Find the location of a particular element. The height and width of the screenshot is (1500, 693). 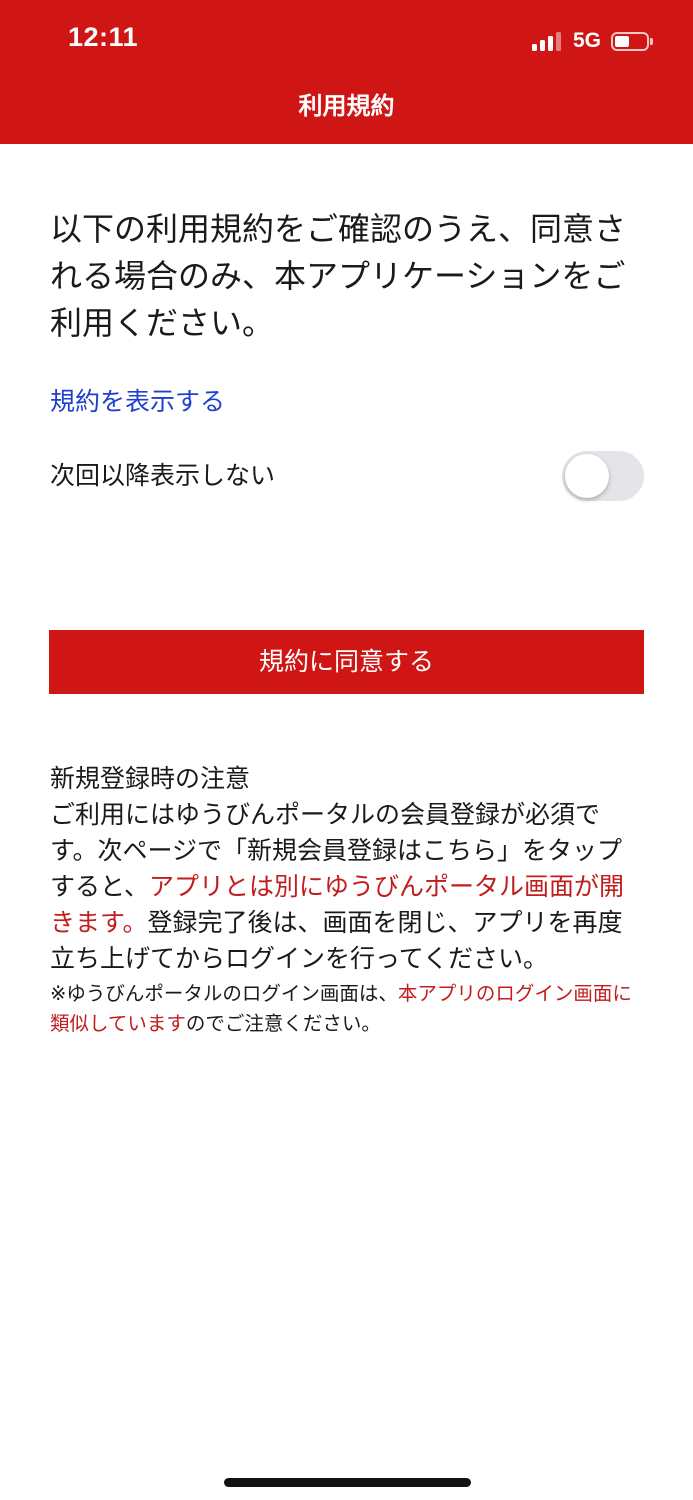

view-terms-link: 規約を表示する is located at coordinates (137, 402).